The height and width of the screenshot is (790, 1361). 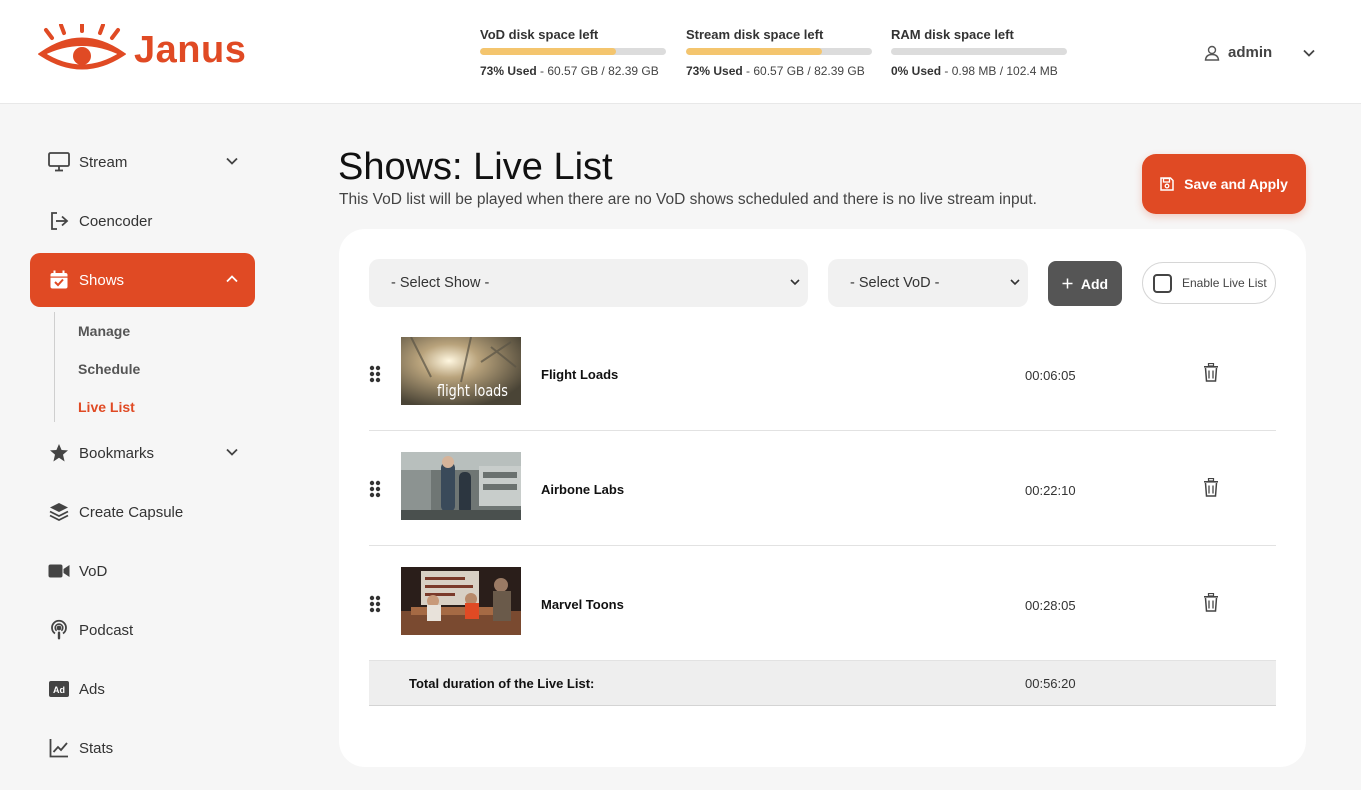 I want to click on video-thumbnail: flight loads, so click(x=461, y=371).